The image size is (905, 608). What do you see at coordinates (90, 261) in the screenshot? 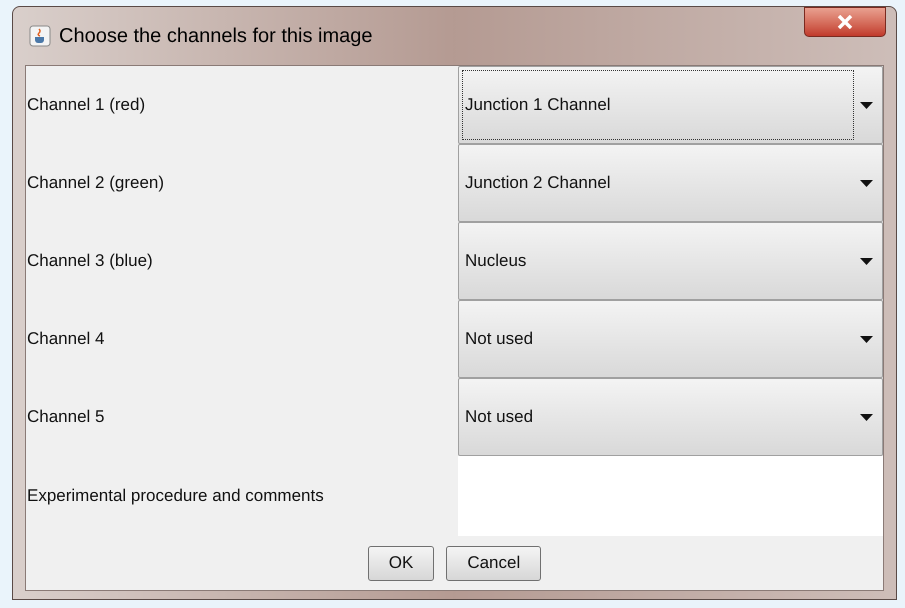
I see `channel-label: Channel 3 (blue)` at bounding box center [90, 261].